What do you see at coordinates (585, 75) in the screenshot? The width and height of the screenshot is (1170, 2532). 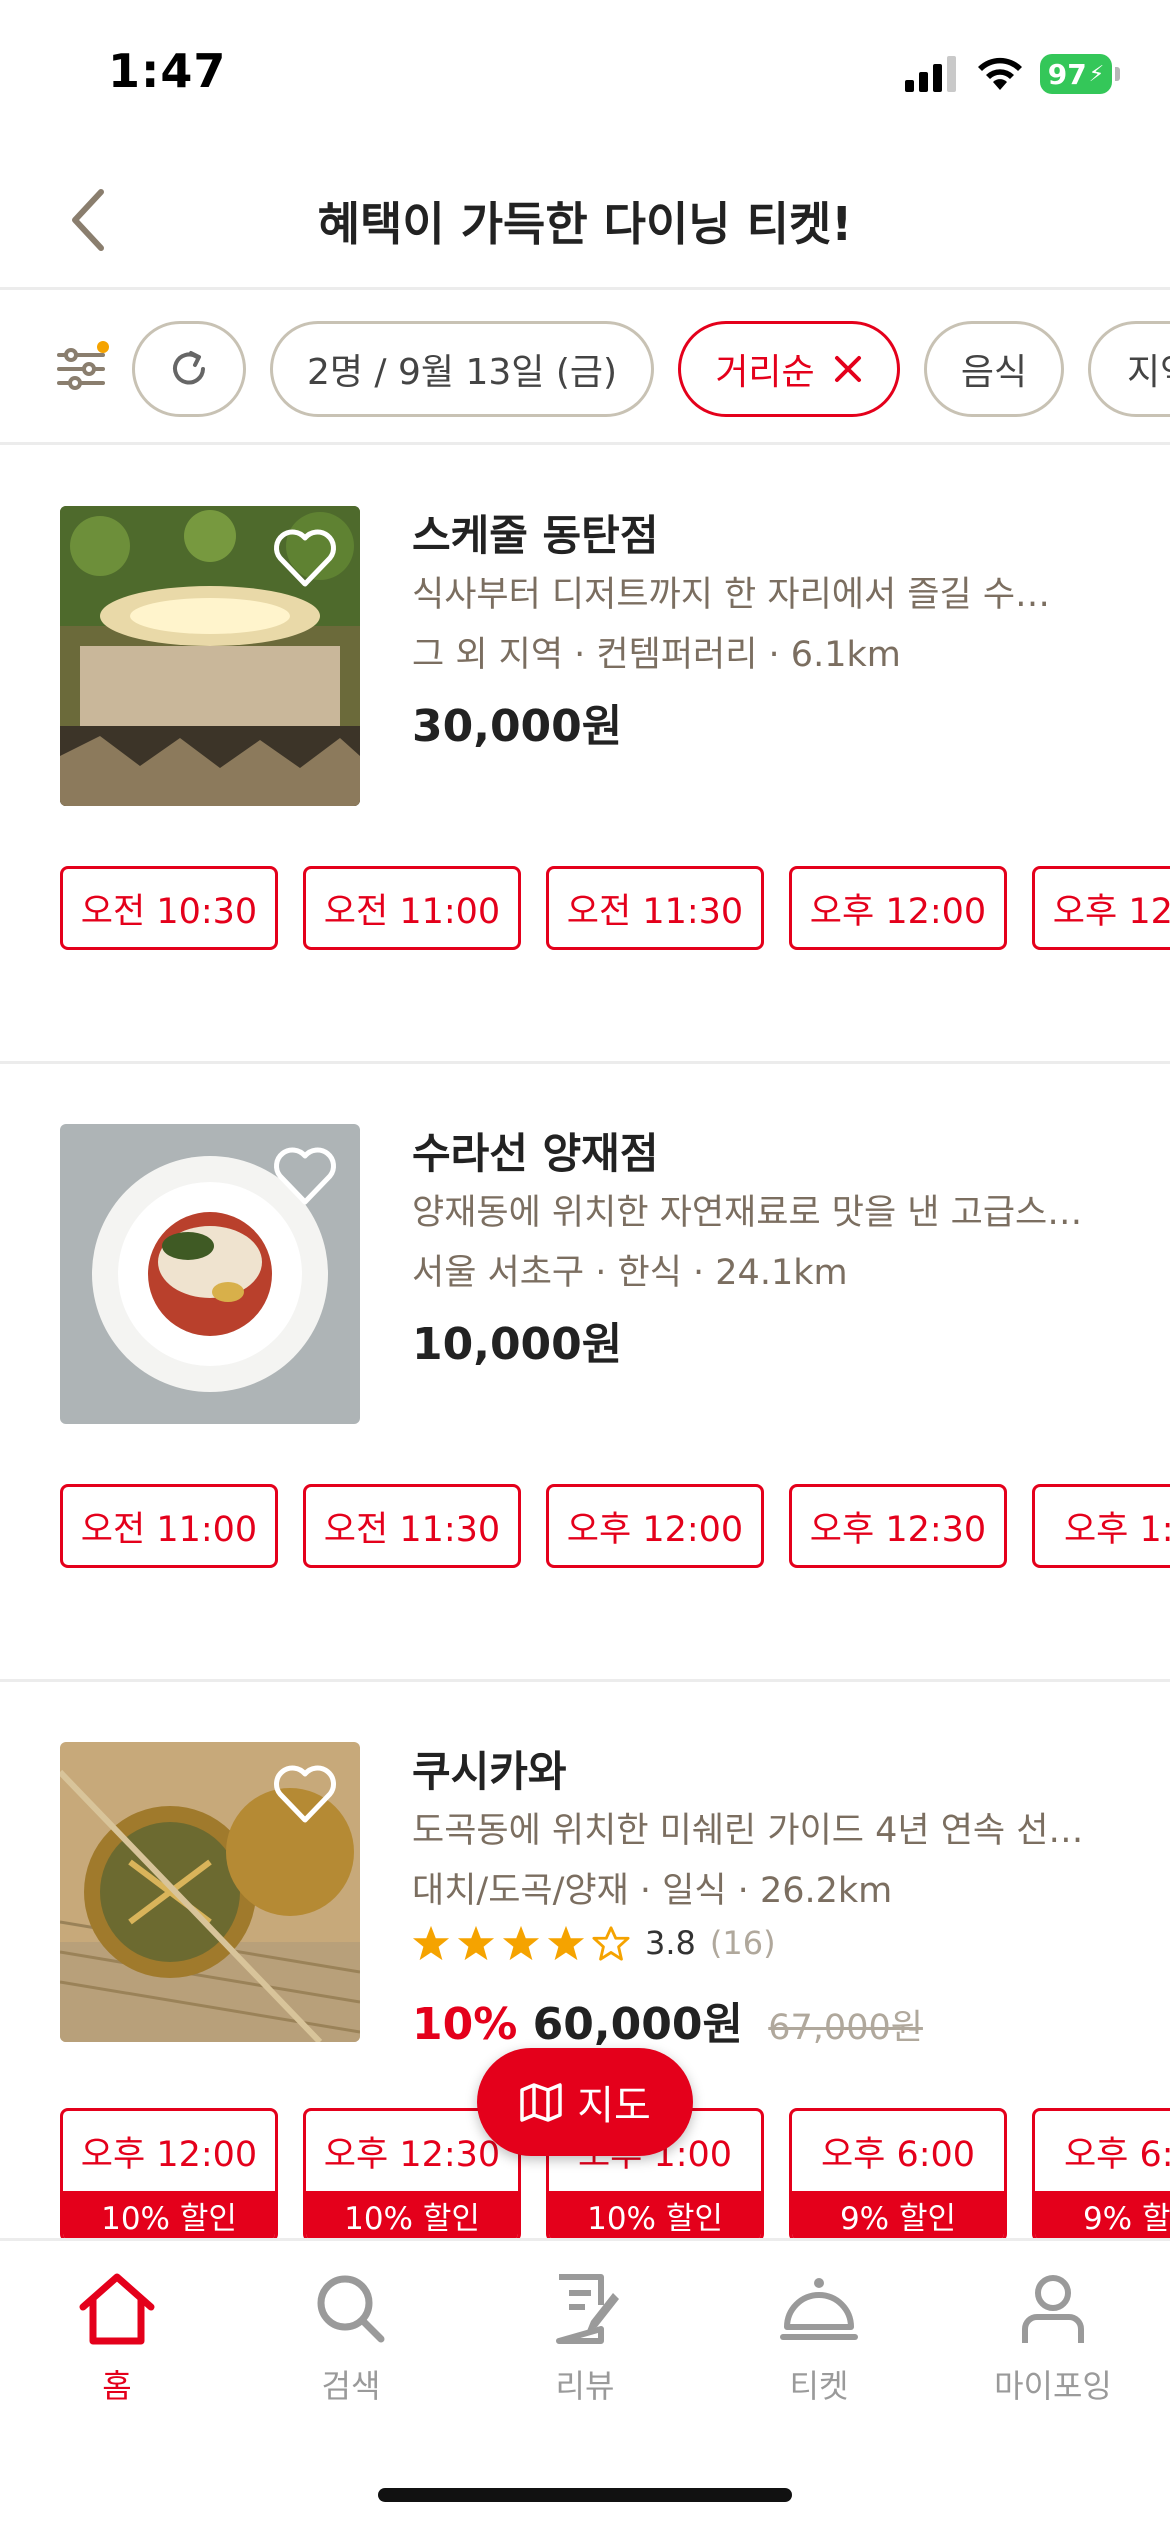 I see `status-bar: 1:47 97 ⚡` at bounding box center [585, 75].